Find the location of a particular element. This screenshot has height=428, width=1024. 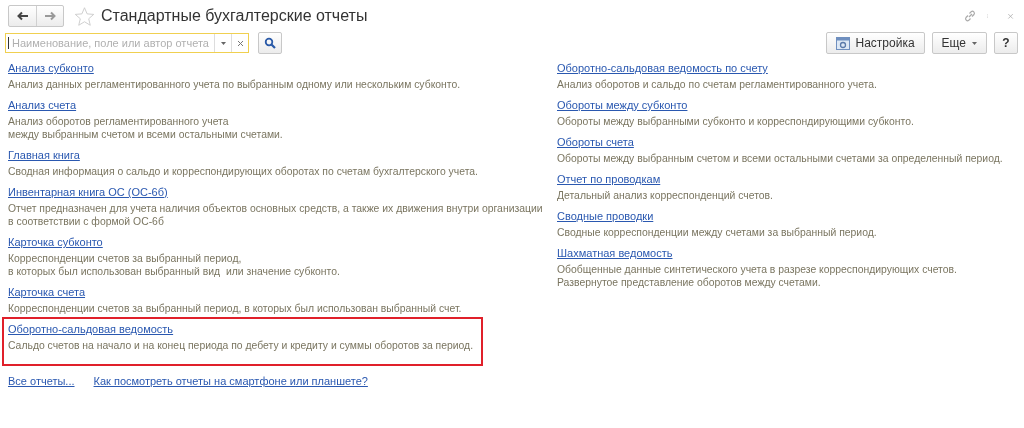

arrow-left-icon is located at coordinates (22, 16).